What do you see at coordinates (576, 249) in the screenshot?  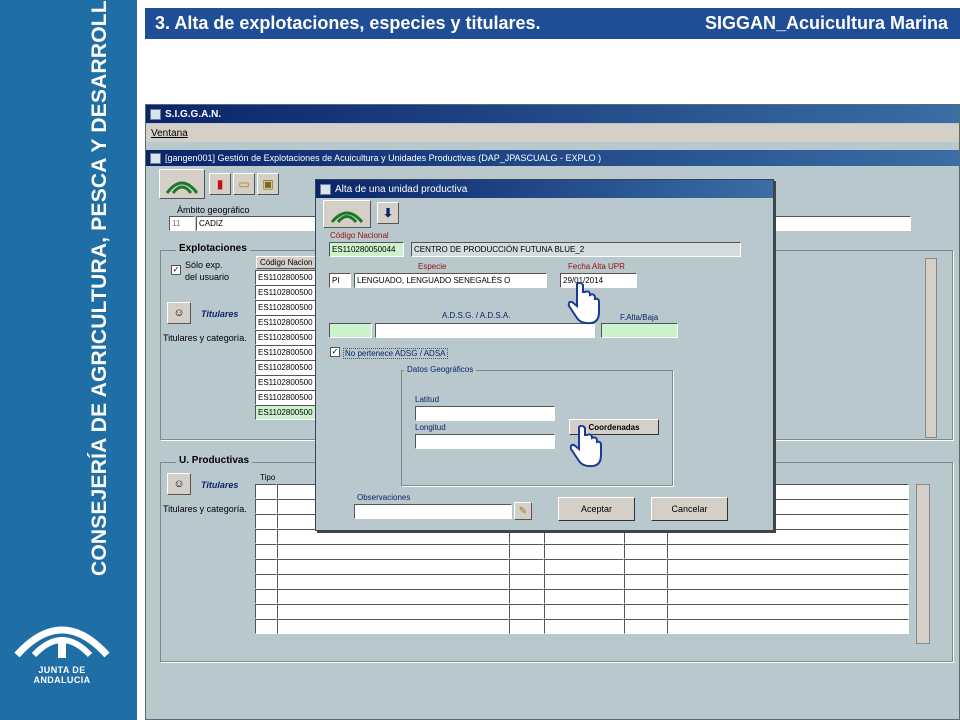 I see `codigo-desc-field: CENTRO DE PRODUCCIÓN FUTUNA BLUE_2` at bounding box center [576, 249].